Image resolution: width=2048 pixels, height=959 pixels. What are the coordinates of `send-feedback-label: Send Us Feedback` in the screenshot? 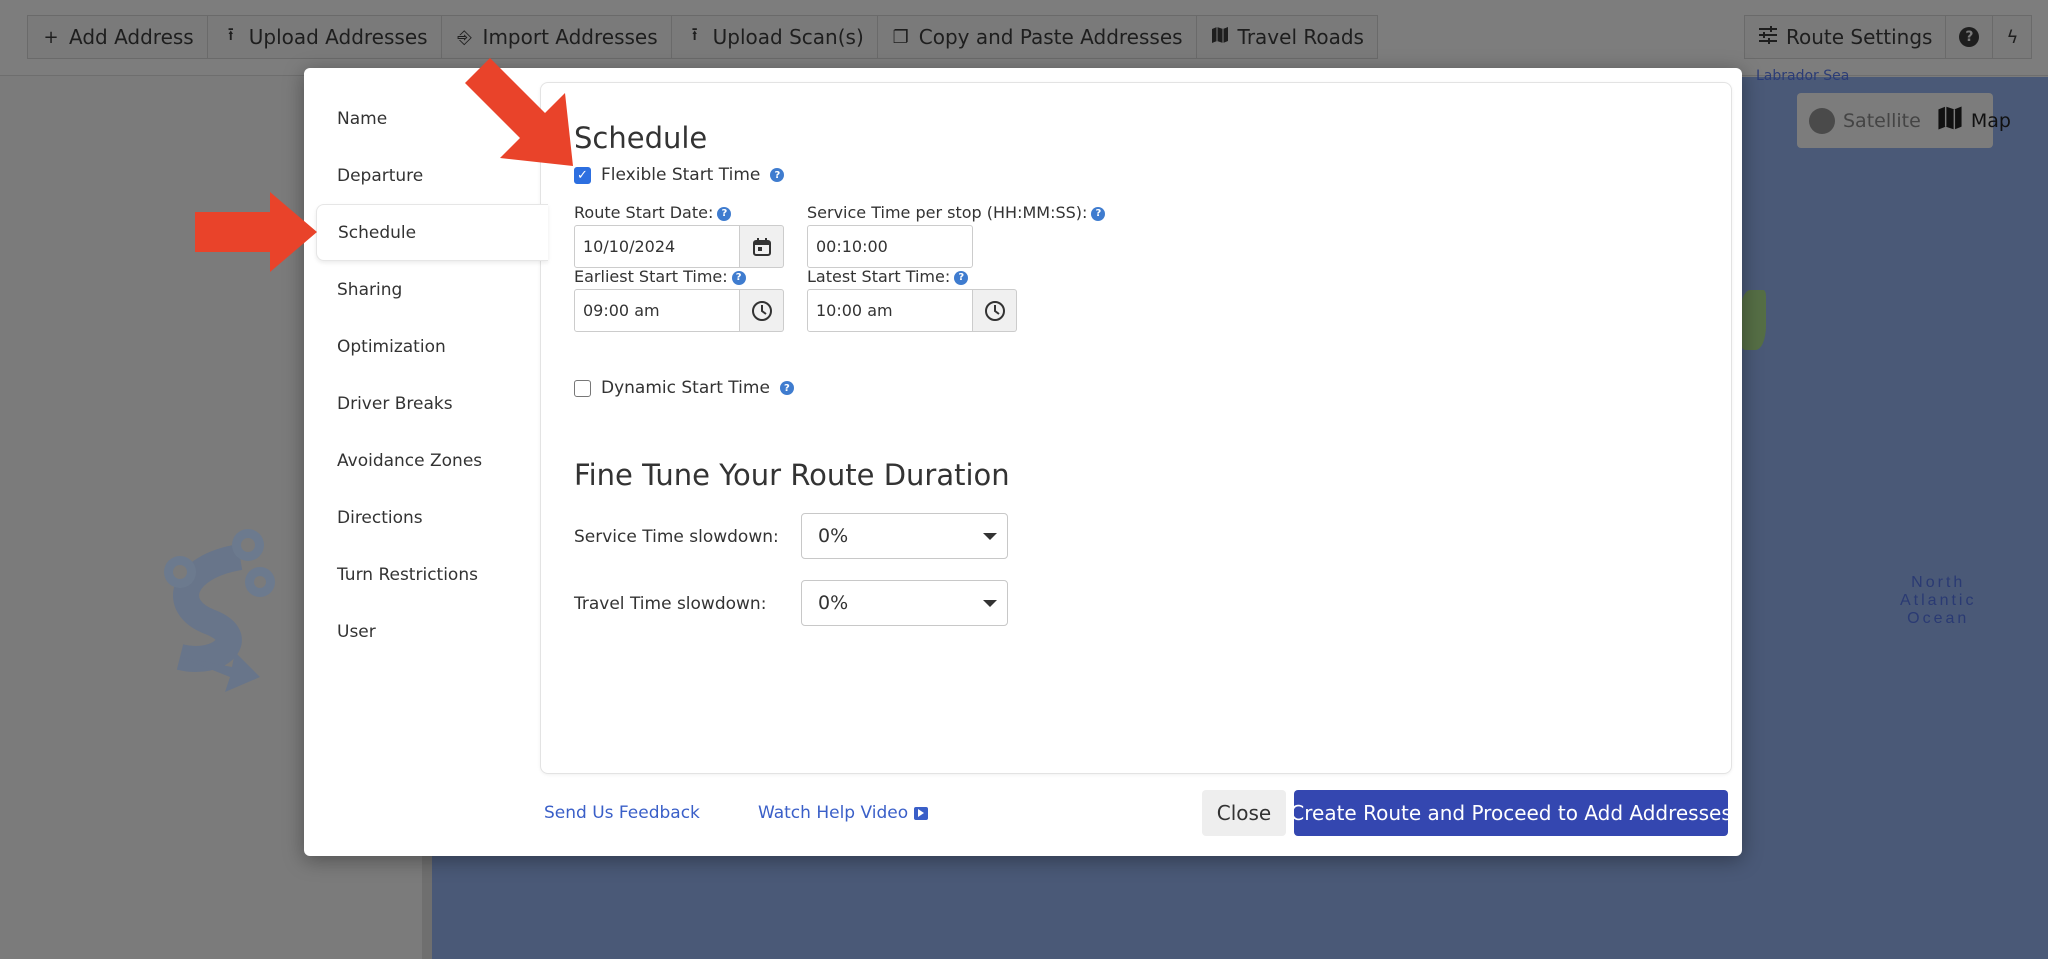 It's located at (622, 813).